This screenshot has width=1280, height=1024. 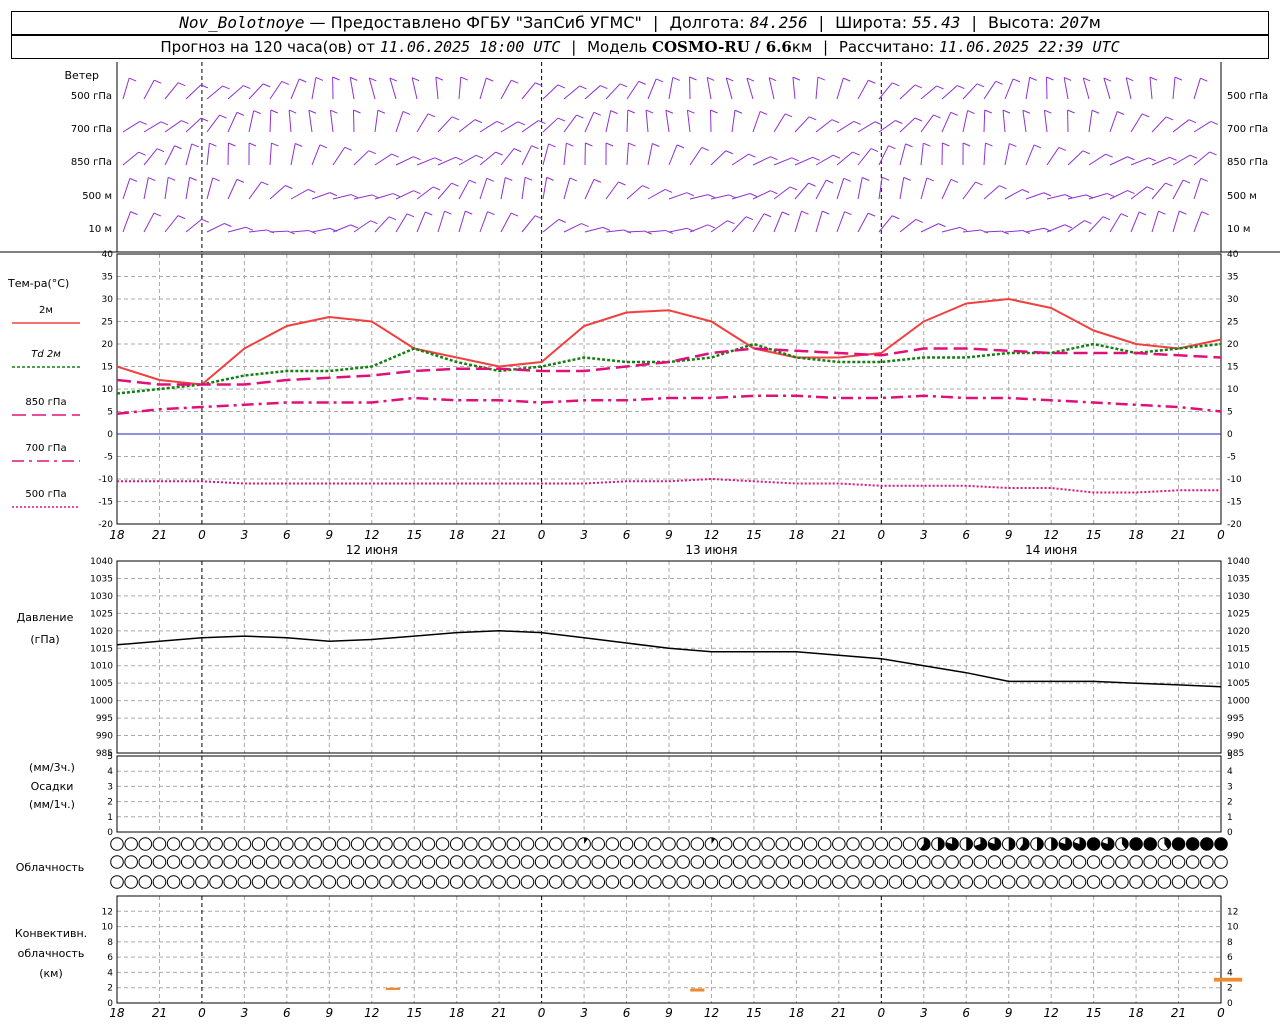 What do you see at coordinates (101, 667) in the screenshot?
I see `pressure-ytick-left: 1010` at bounding box center [101, 667].